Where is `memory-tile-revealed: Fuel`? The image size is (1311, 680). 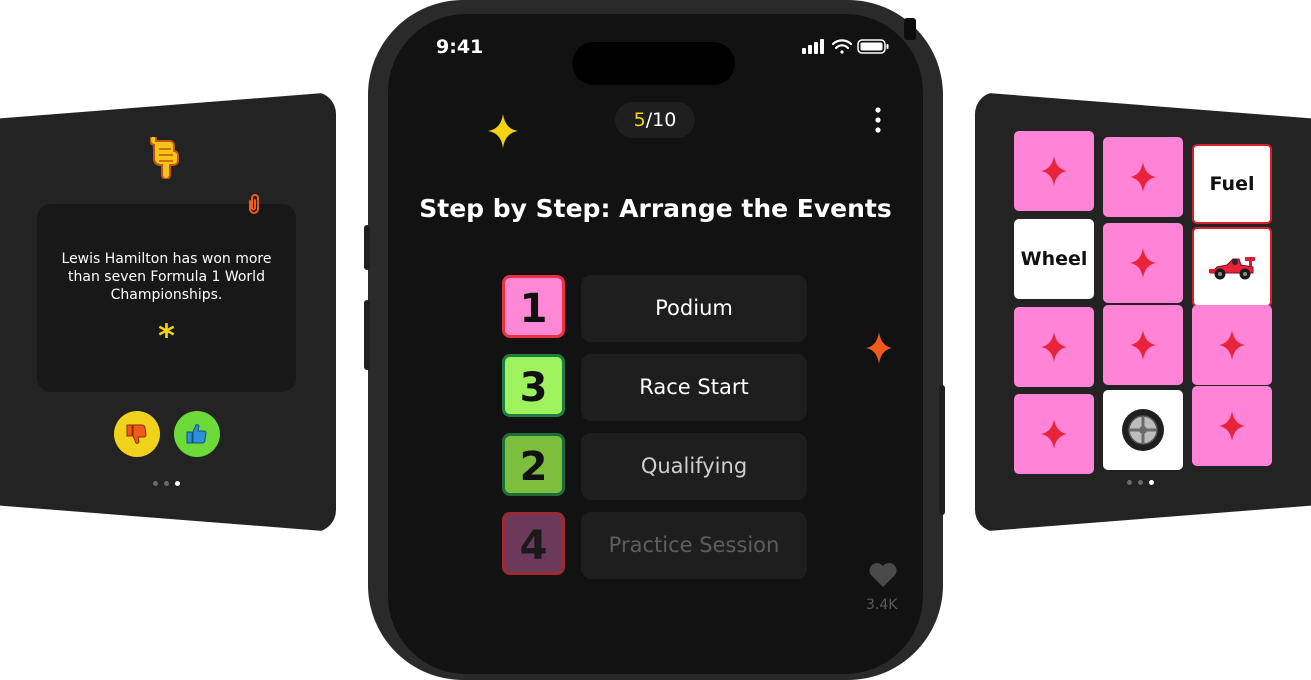 memory-tile-revealed: Fuel is located at coordinates (1232, 184).